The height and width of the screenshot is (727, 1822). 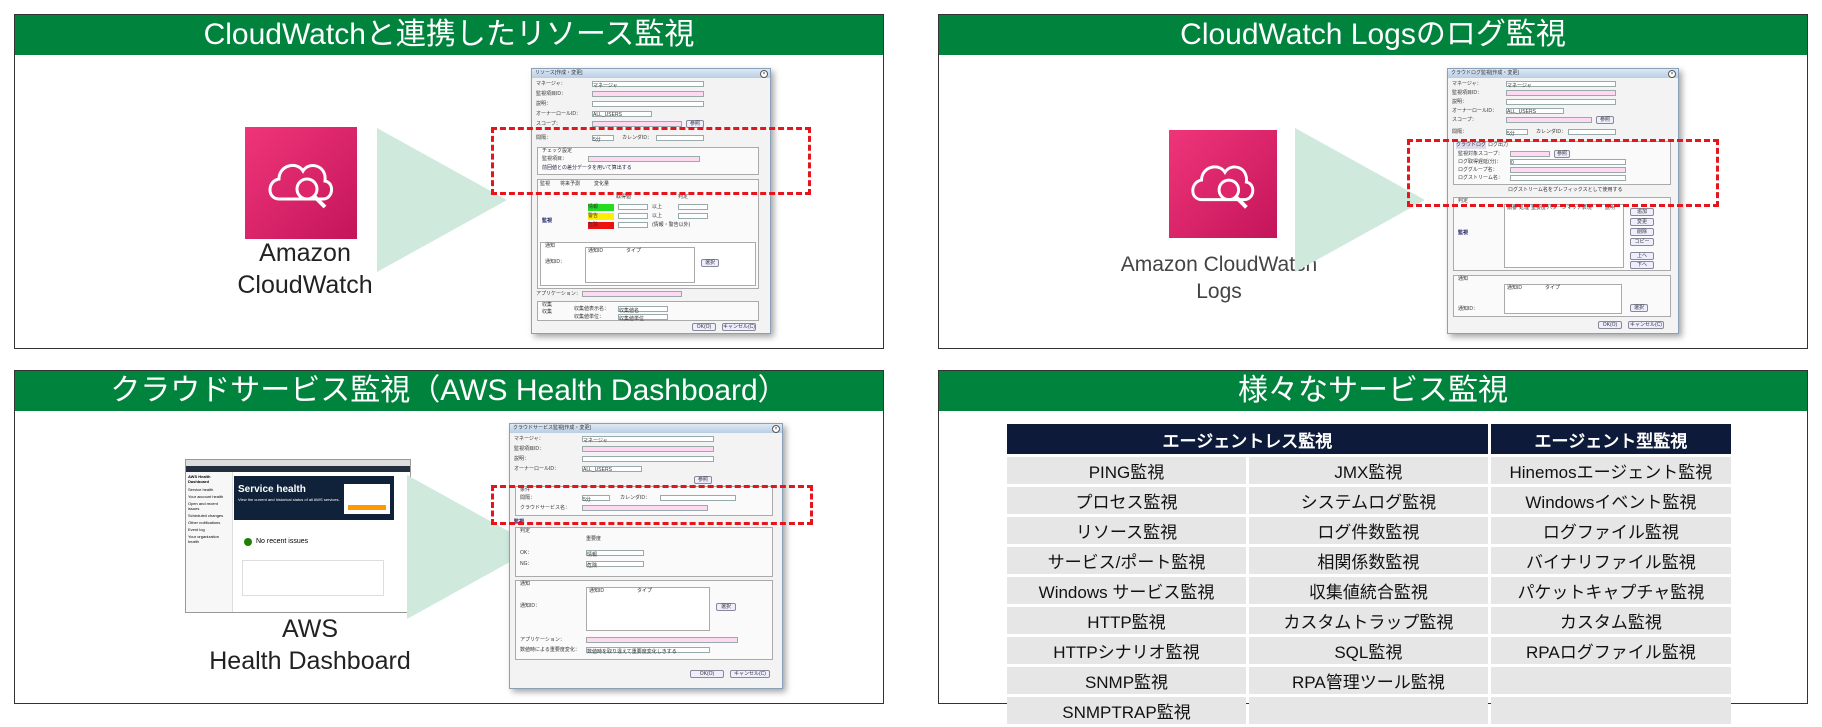 What do you see at coordinates (1642, 265) in the screenshot?
I see `down-button: 下へ` at bounding box center [1642, 265].